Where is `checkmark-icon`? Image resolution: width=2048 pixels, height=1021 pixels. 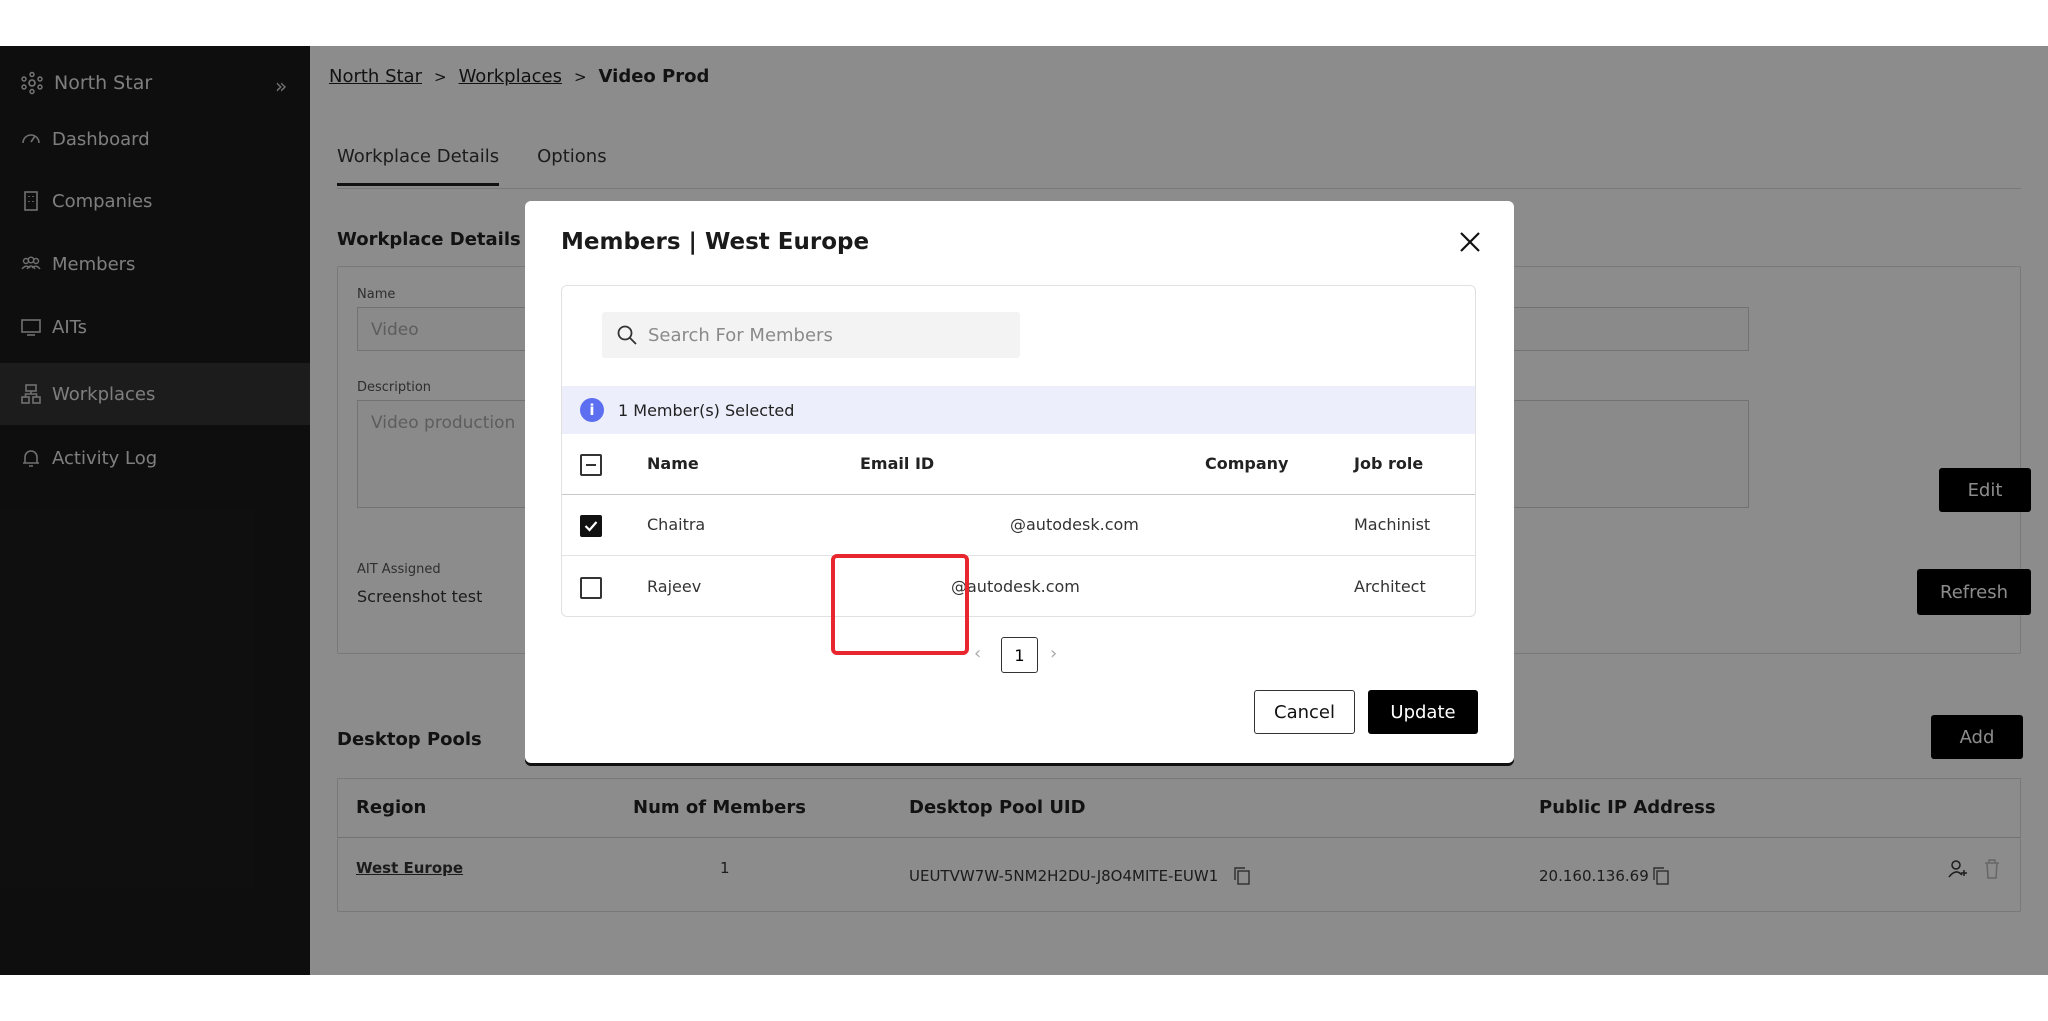
checkmark-icon is located at coordinates (591, 526).